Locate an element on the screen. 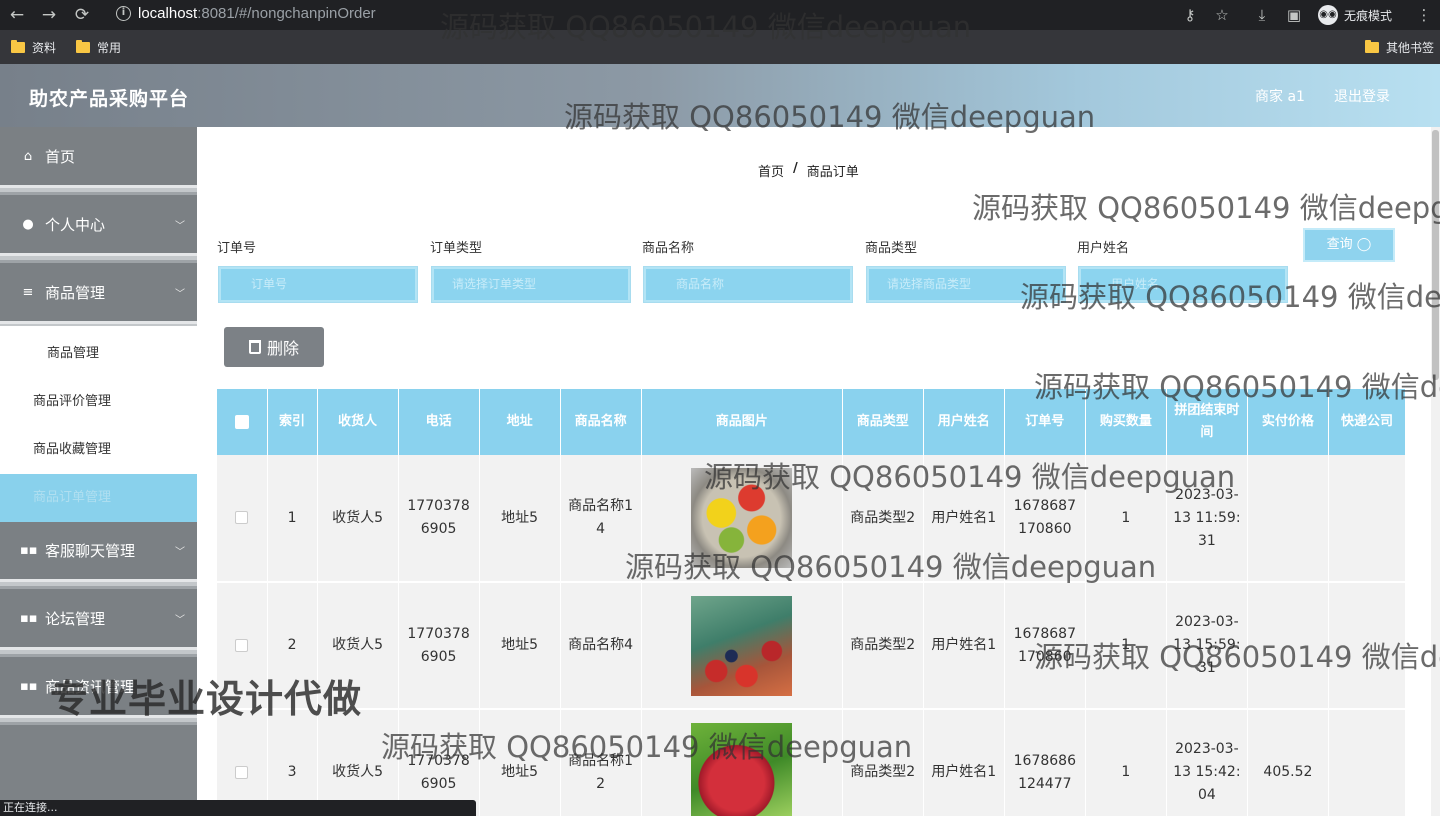  sidebar-item-label: 论坛管理 is located at coordinates (75, 618).